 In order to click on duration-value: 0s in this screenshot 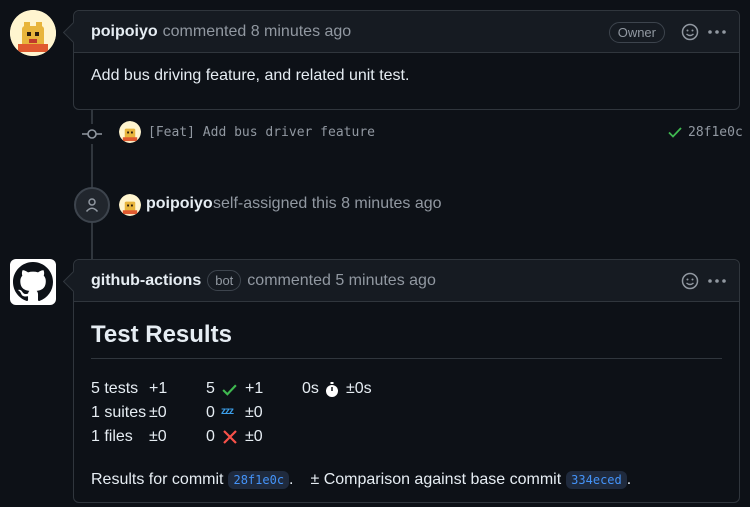, I will do `click(310, 388)`.